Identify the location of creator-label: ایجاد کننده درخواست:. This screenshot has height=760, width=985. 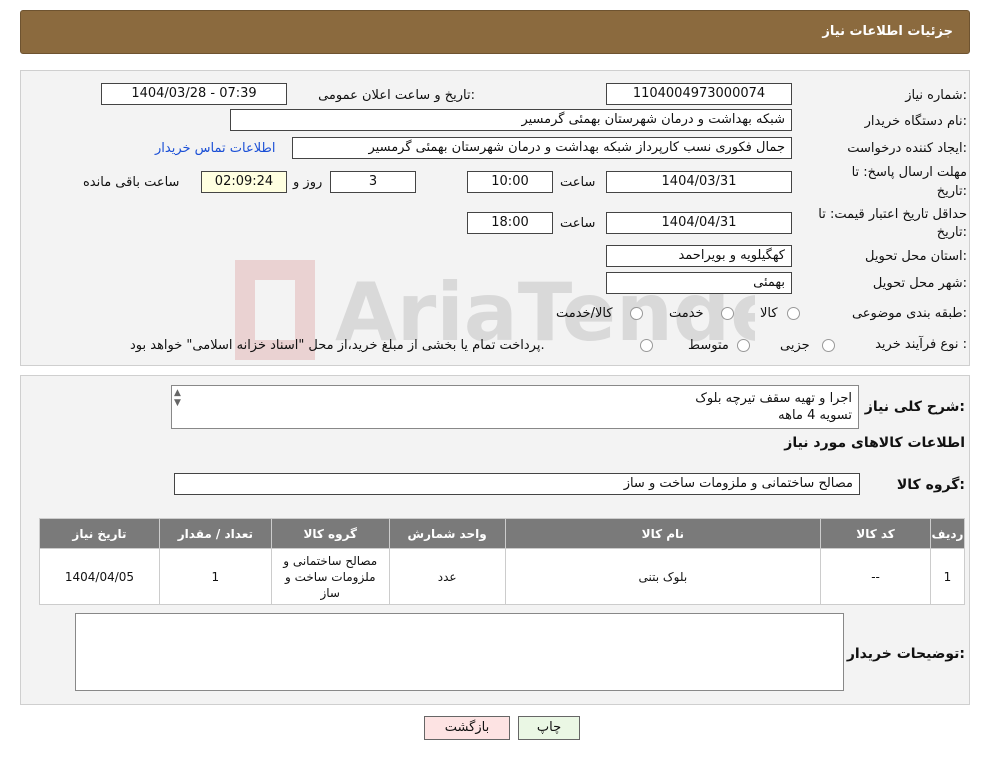
(907, 148).